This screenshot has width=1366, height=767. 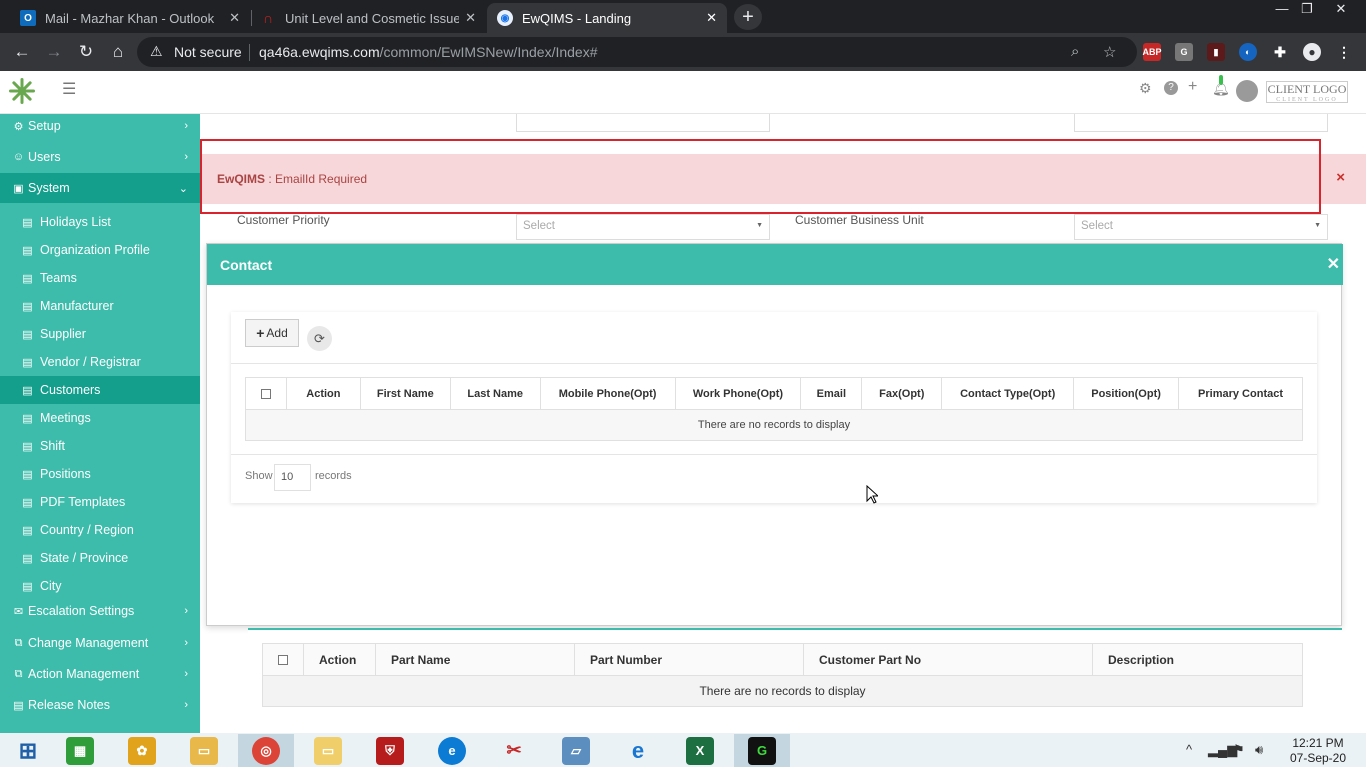 What do you see at coordinates (1201, 227) in the screenshot?
I see `customer-business-unit-select: Select ▼` at bounding box center [1201, 227].